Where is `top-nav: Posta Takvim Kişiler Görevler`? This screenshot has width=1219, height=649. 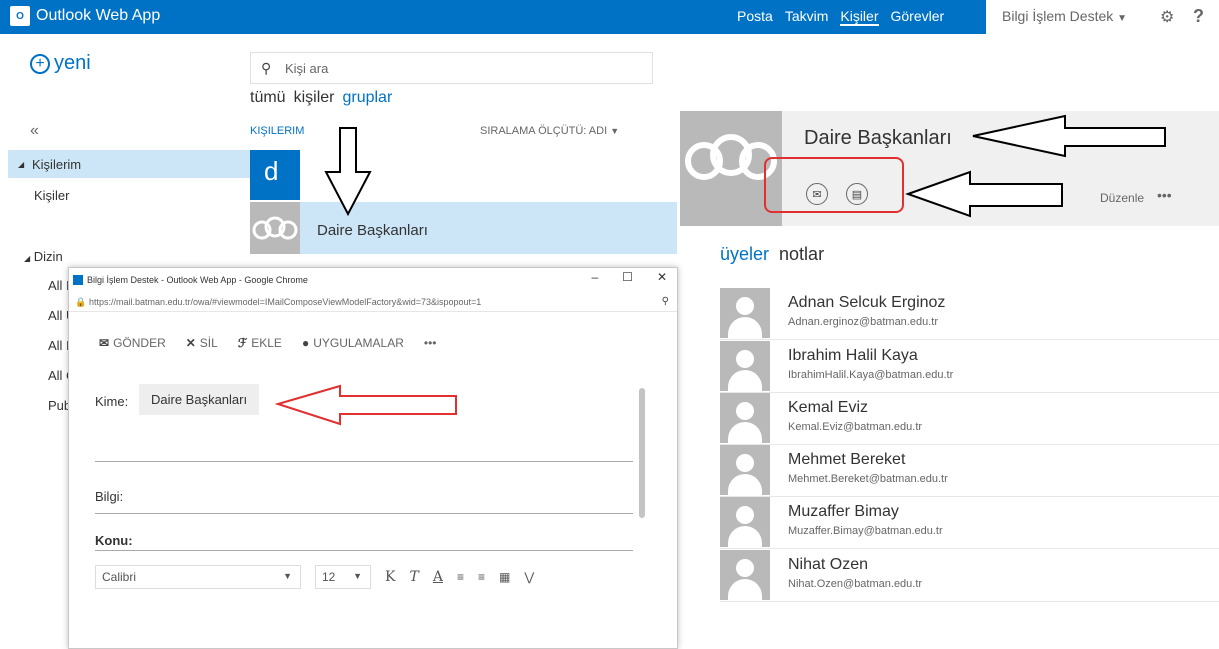 top-nav: Posta Takvim Kişiler Görevler is located at coordinates (840, 17).